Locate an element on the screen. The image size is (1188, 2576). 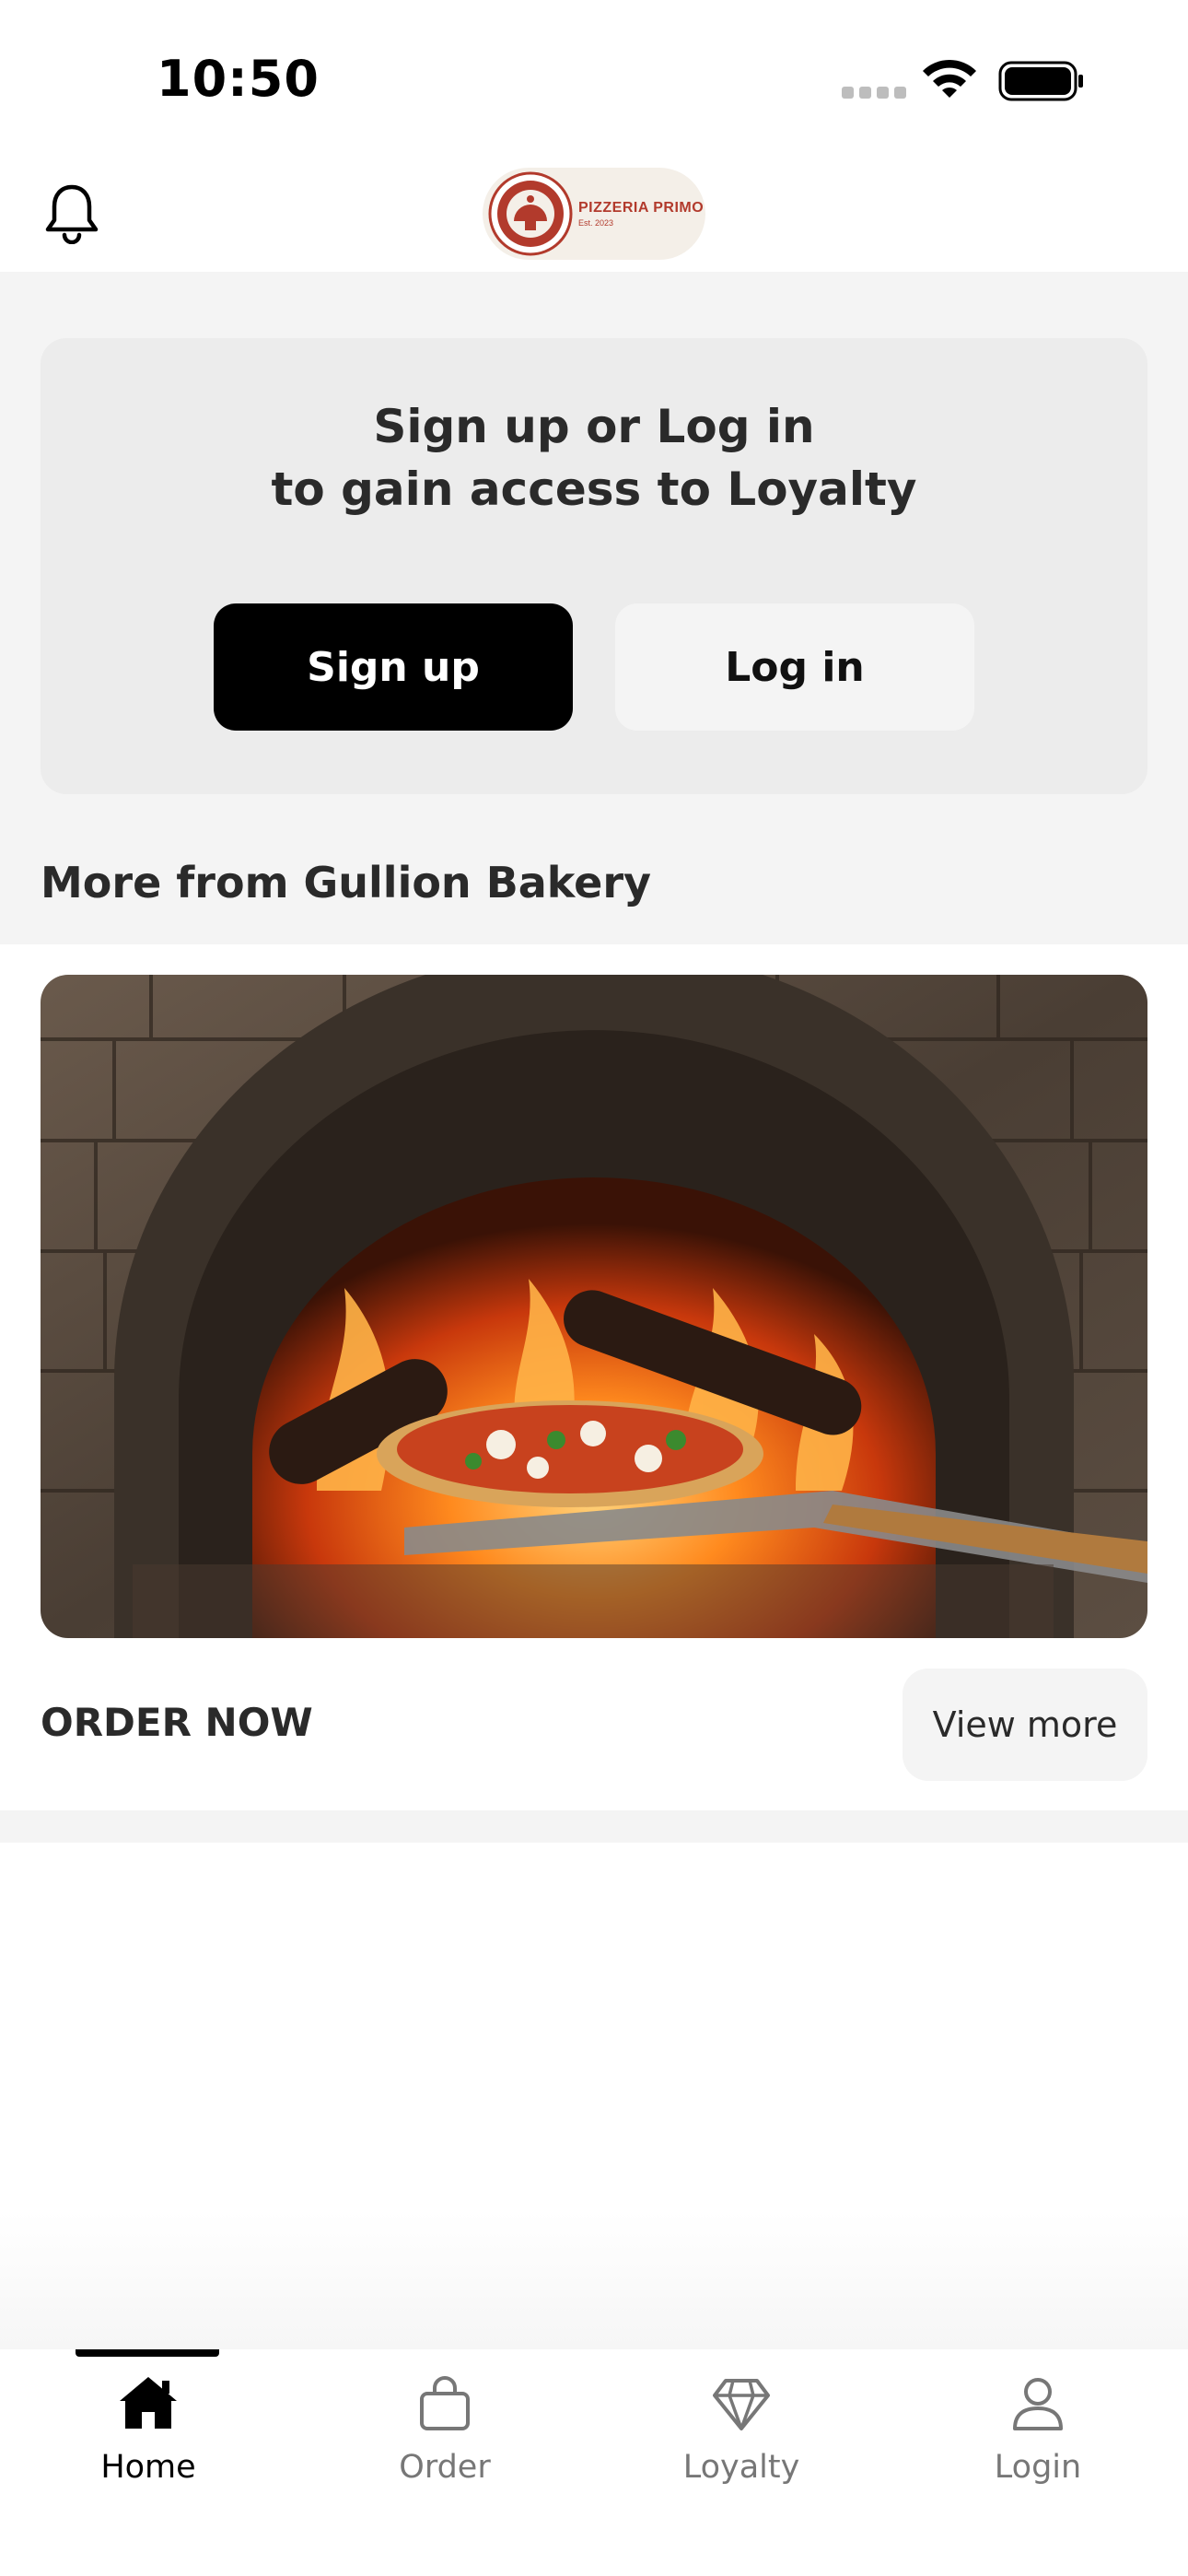
view-more-button: View more is located at coordinates (1025, 1725).